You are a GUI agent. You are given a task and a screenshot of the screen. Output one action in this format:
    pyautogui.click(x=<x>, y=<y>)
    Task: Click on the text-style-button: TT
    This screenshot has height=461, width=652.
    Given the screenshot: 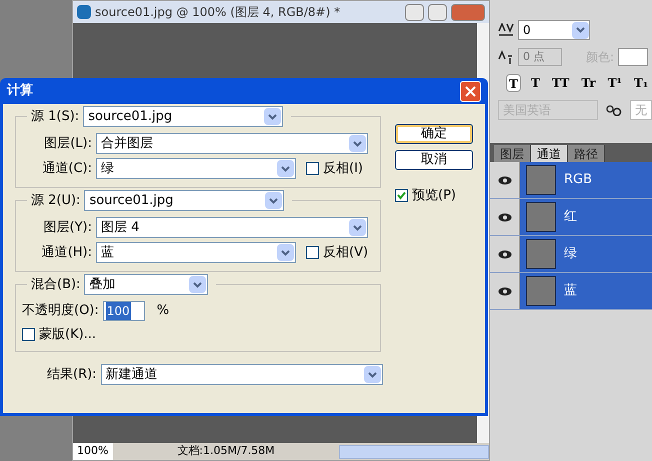 What is the action you would take?
    pyautogui.click(x=561, y=83)
    